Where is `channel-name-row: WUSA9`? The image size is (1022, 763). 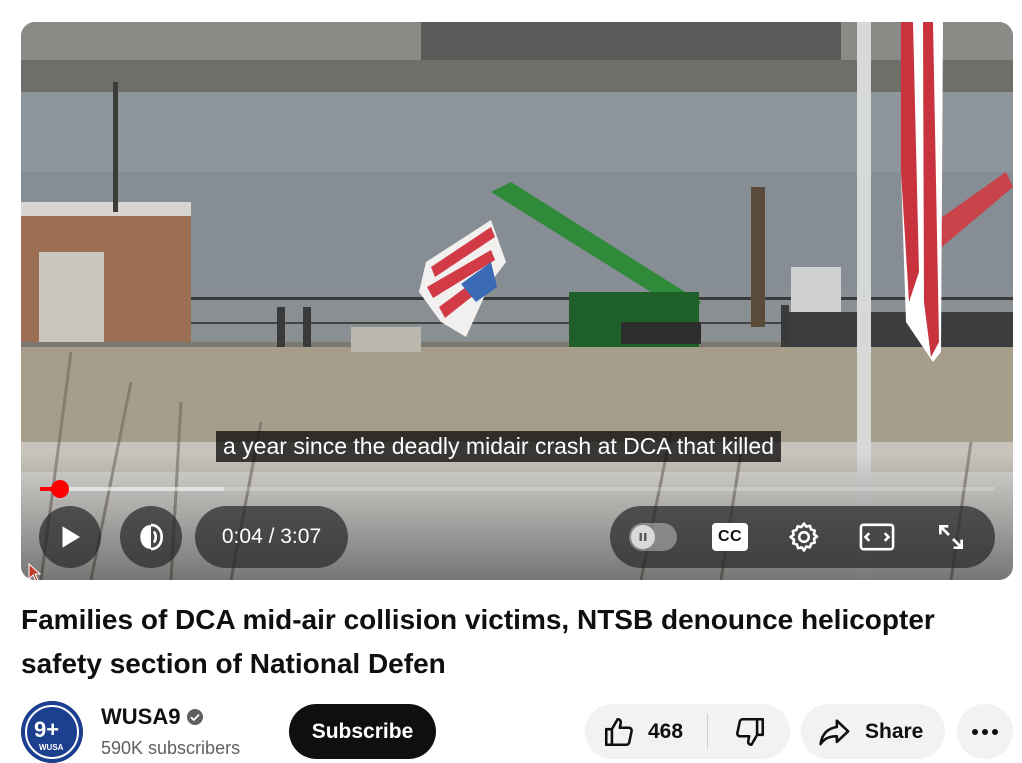 channel-name-row: WUSA9 is located at coordinates (152, 717).